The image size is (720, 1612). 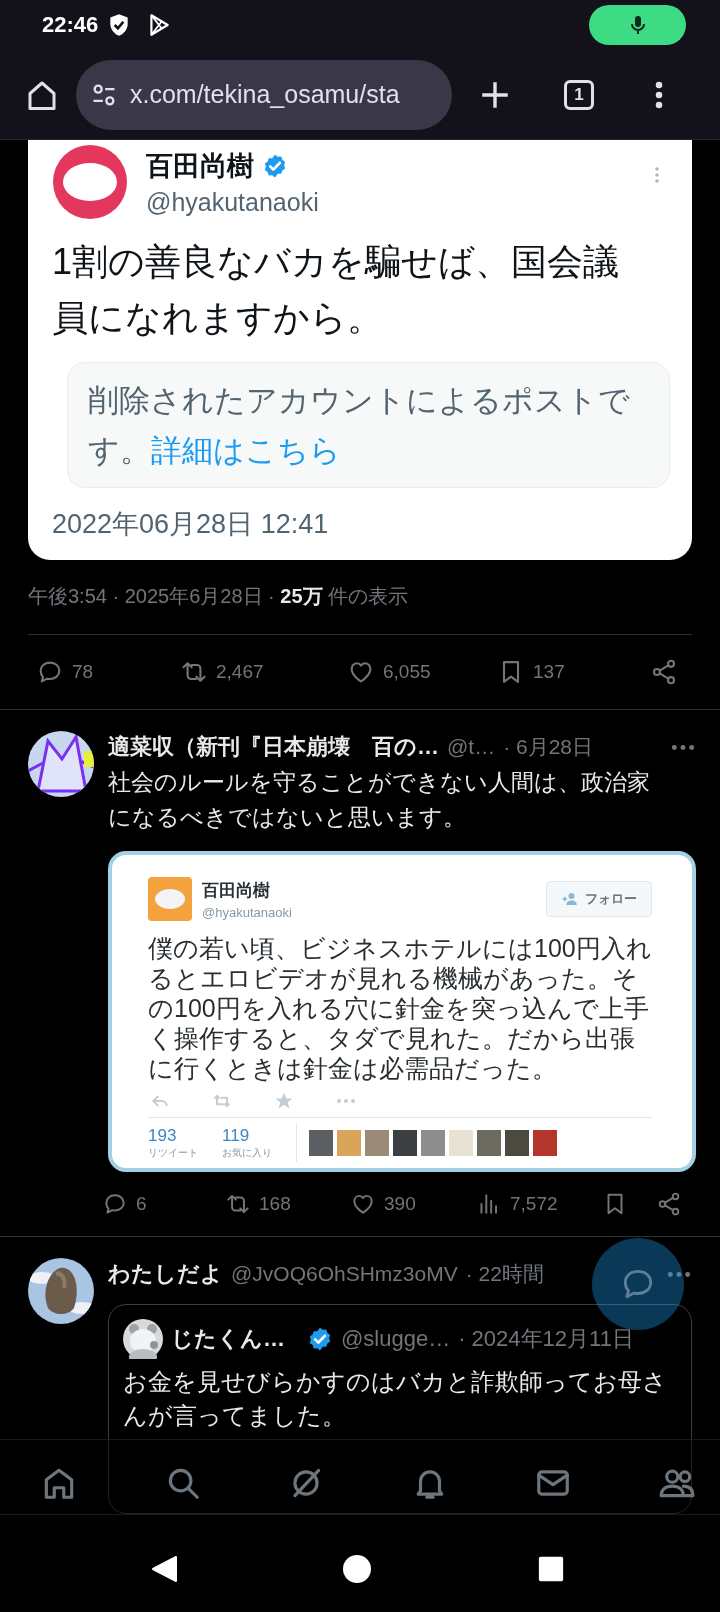 I want to click on quoted-text: お金を見せびらかすのはバカと詐欺師ってお母さんが言ってました。, so click(x=395, y=1399).